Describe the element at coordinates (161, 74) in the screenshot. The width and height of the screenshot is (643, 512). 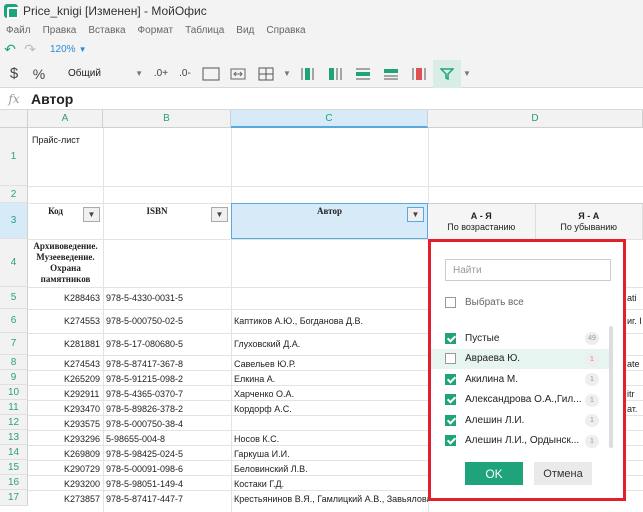
I see `increase-decimals-button: .0+` at that location.